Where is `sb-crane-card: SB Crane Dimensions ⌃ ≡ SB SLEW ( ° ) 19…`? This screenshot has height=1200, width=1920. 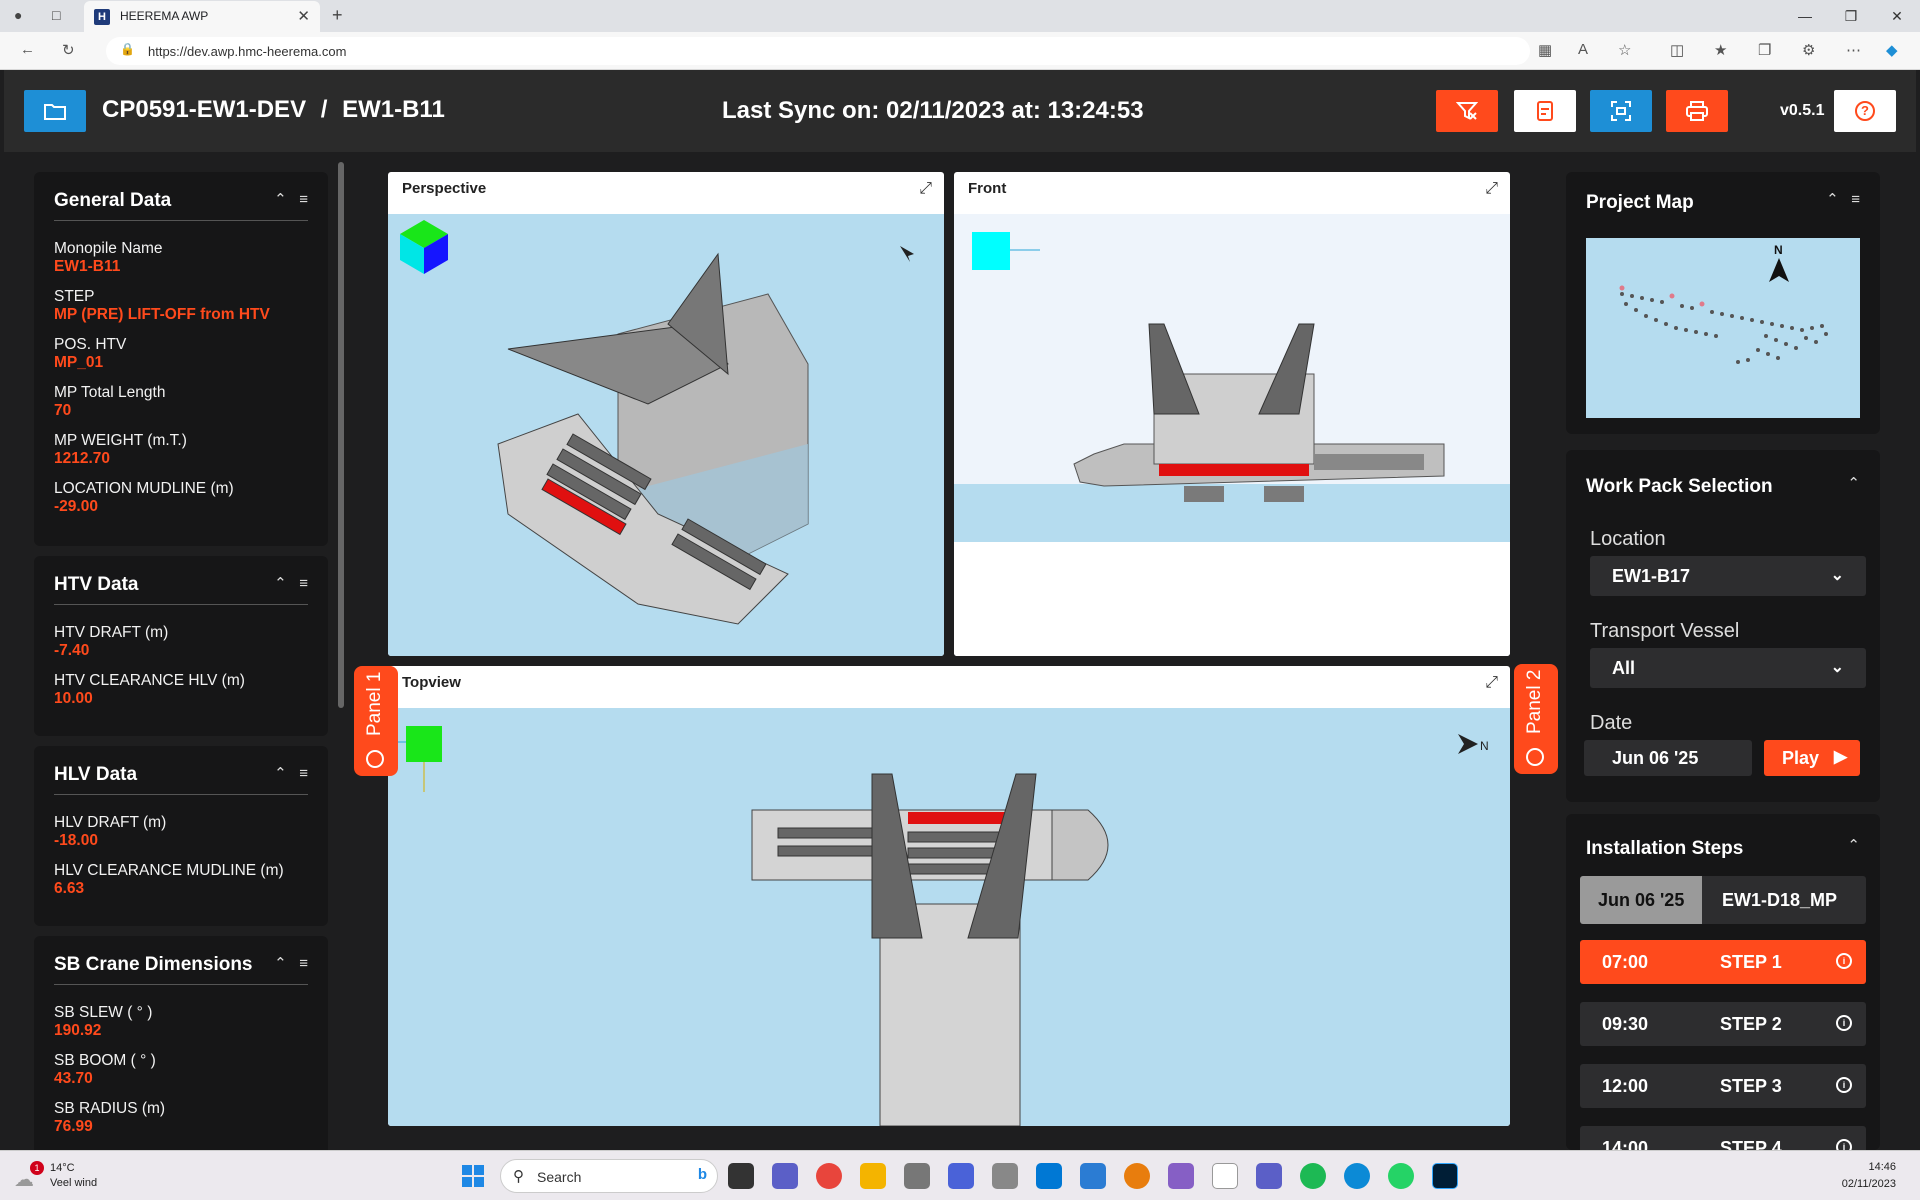 sb-crane-card: SB Crane Dimensions ⌃ ≡ SB SLEW ( ° ) 19… is located at coordinates (181, 1043).